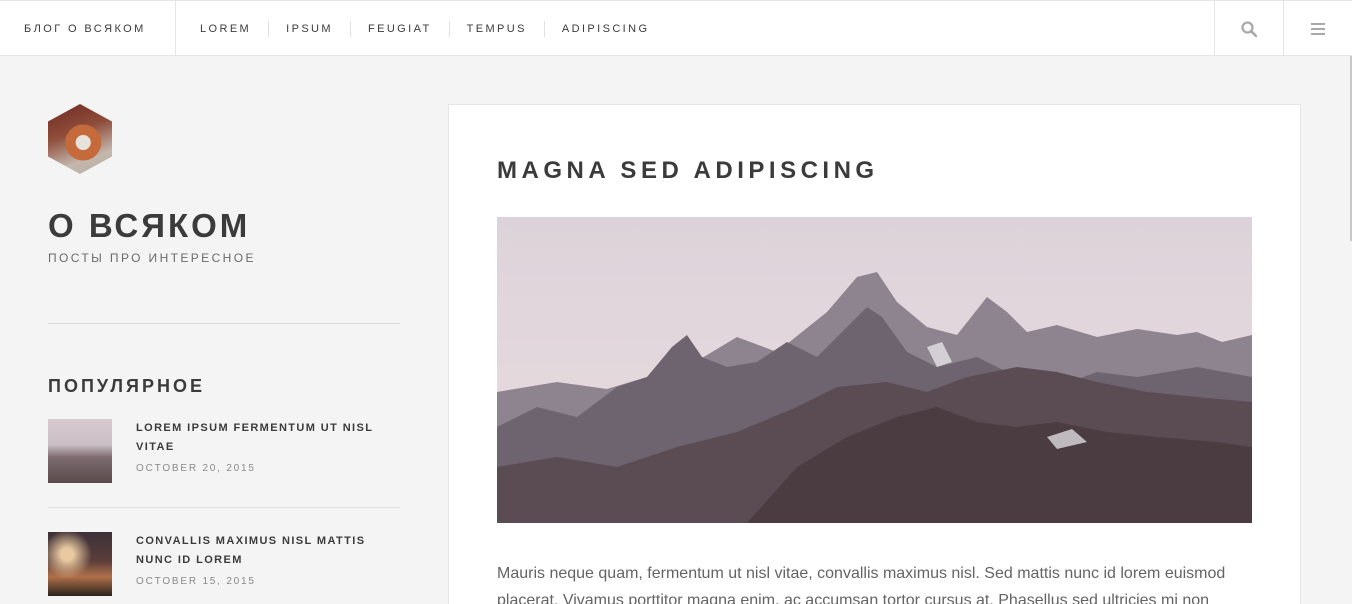 The image size is (1352, 604). Describe the element at coordinates (605, 28) in the screenshot. I see `nav-item-adipiscing: ADIPISCING` at that location.